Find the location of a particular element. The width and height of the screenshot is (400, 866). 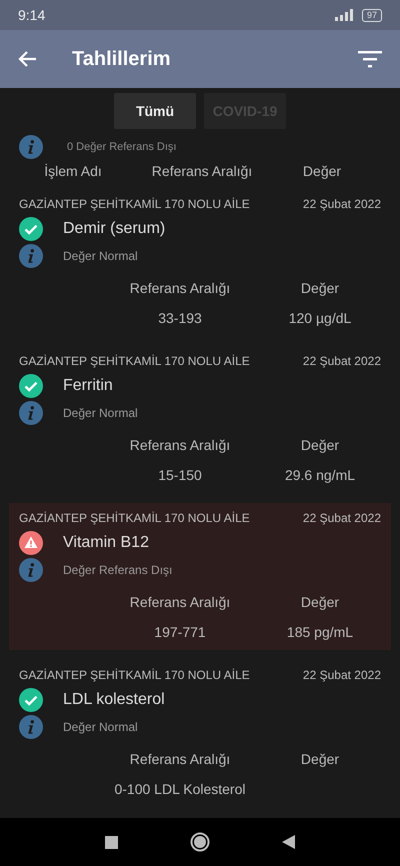

battery-indicator: 97 is located at coordinates (372, 15).